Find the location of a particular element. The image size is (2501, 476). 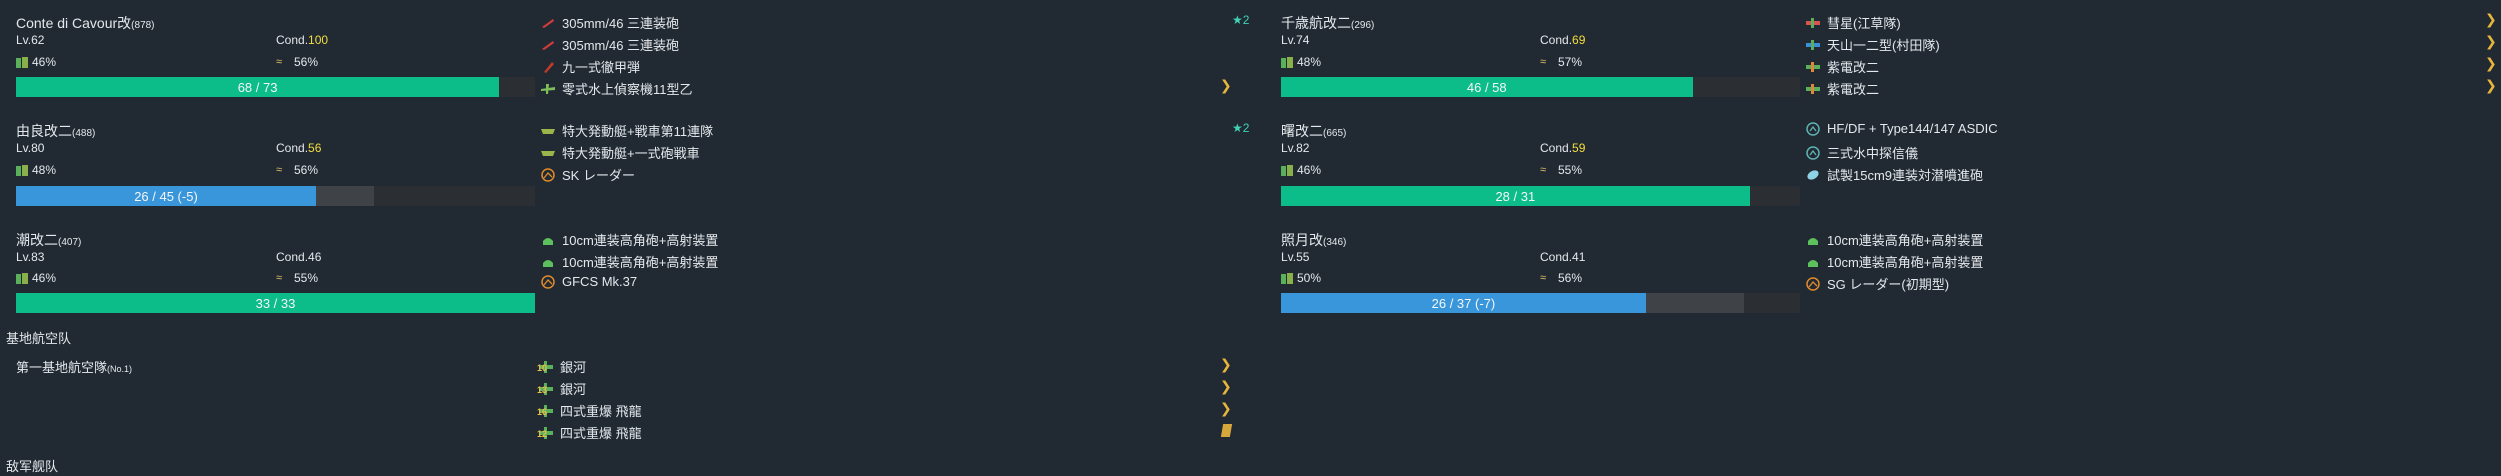

cond-value: 59 is located at coordinates (1579, 148).